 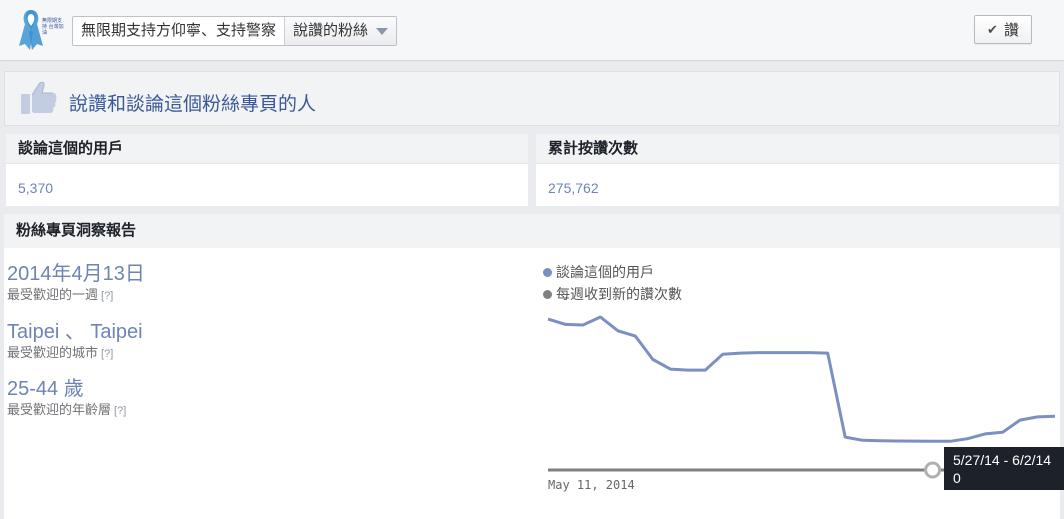 What do you see at coordinates (801, 379) in the screenshot?
I see `series-line-talking` at bounding box center [801, 379].